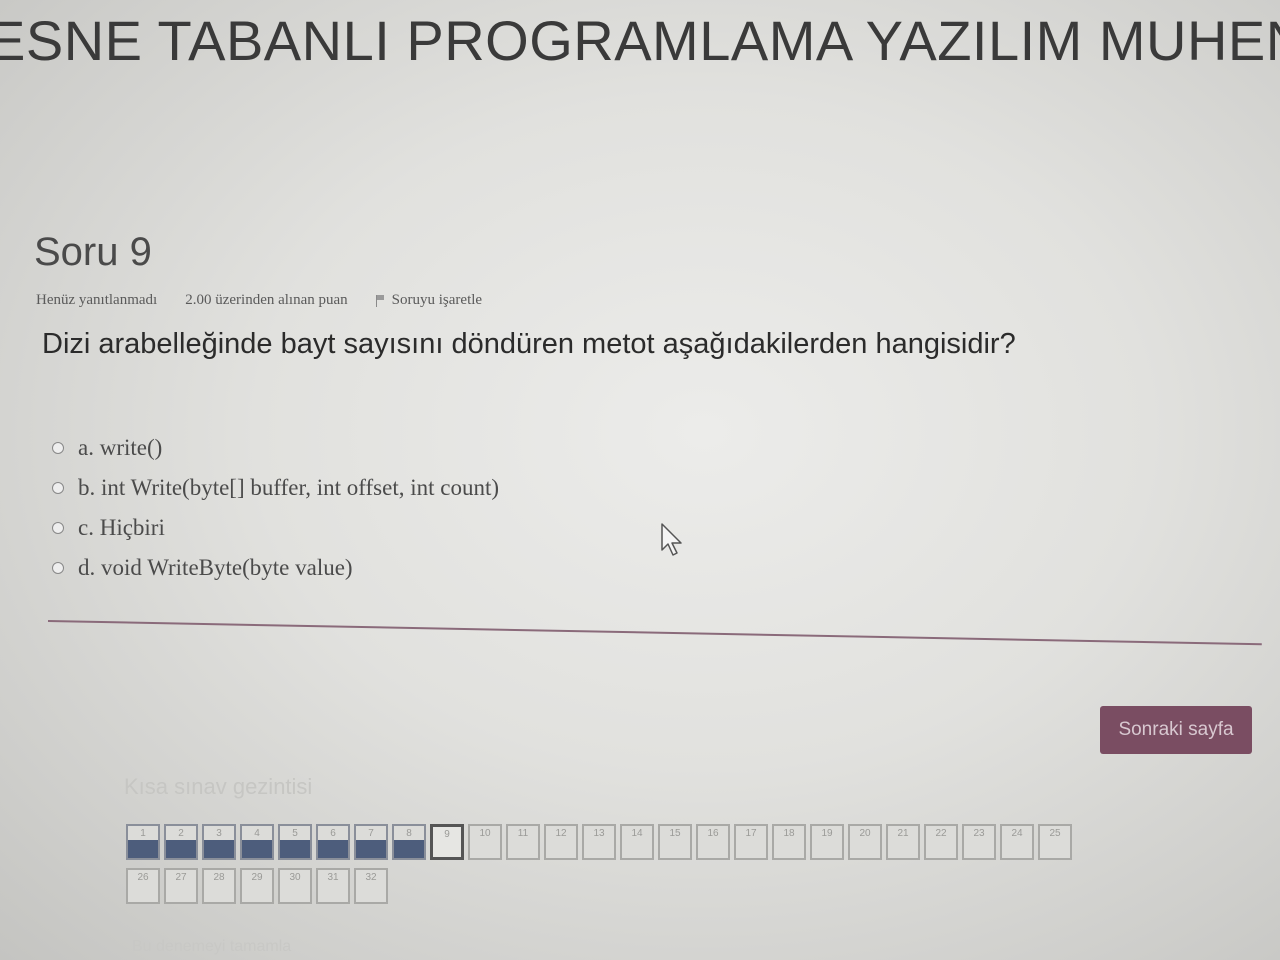 The image size is (1280, 960). I want to click on quiz-nav-button-26: 26, so click(143, 886).